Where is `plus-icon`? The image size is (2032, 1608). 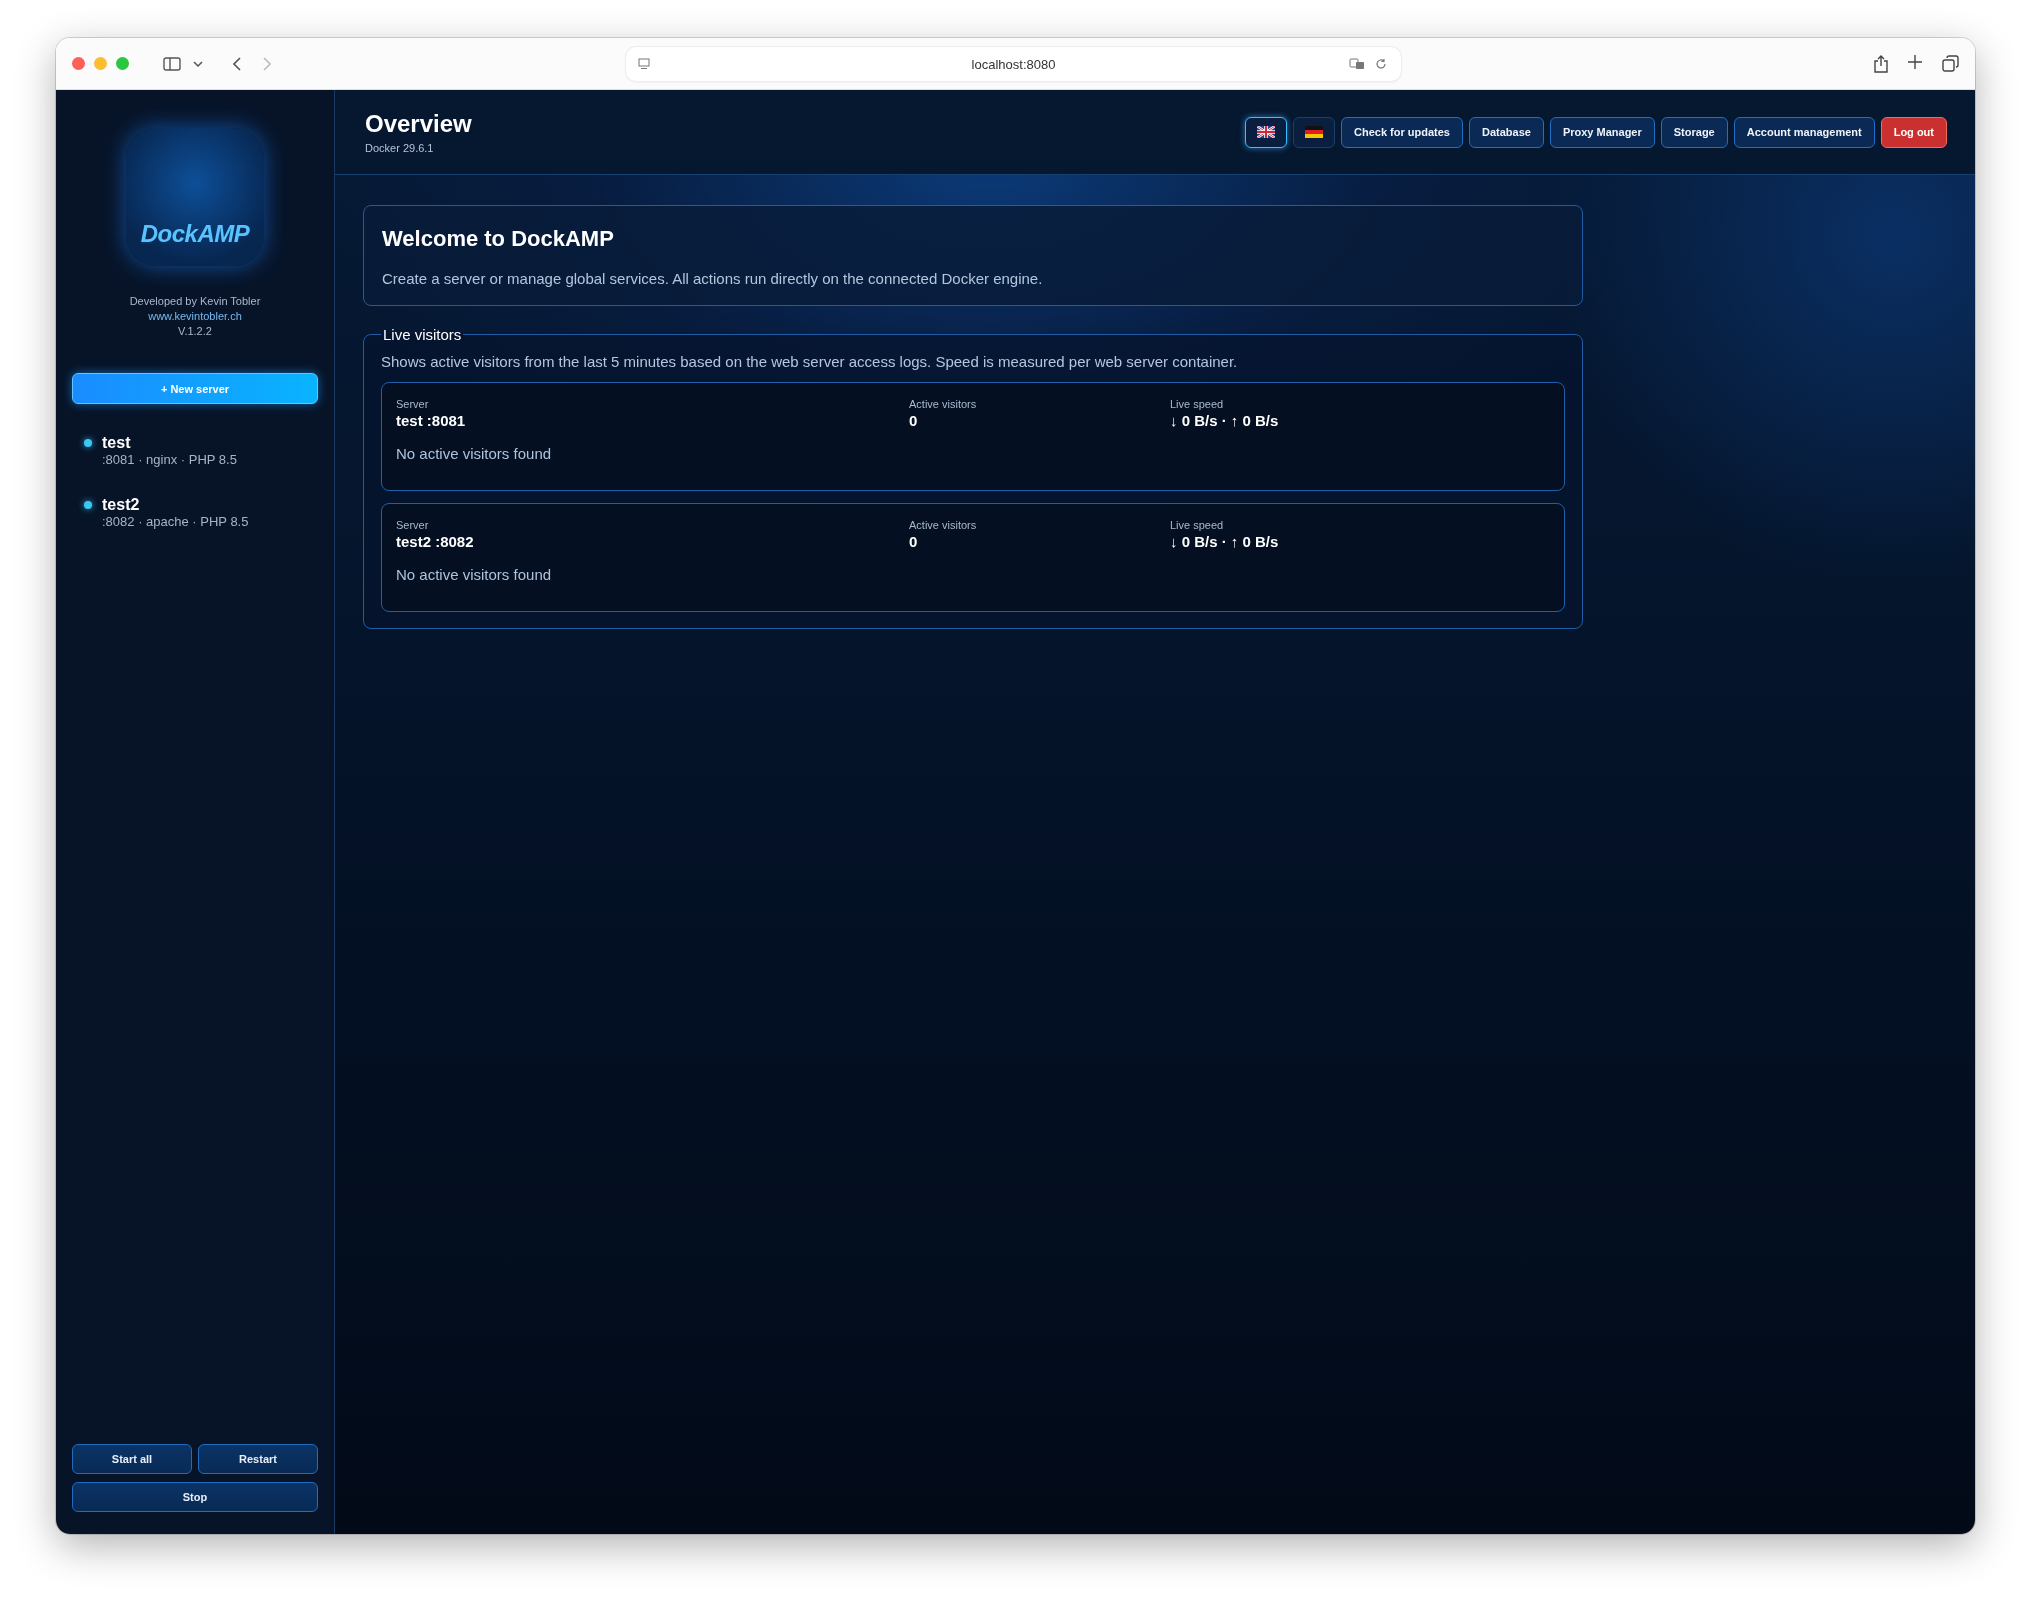
plus-icon is located at coordinates (1915, 61).